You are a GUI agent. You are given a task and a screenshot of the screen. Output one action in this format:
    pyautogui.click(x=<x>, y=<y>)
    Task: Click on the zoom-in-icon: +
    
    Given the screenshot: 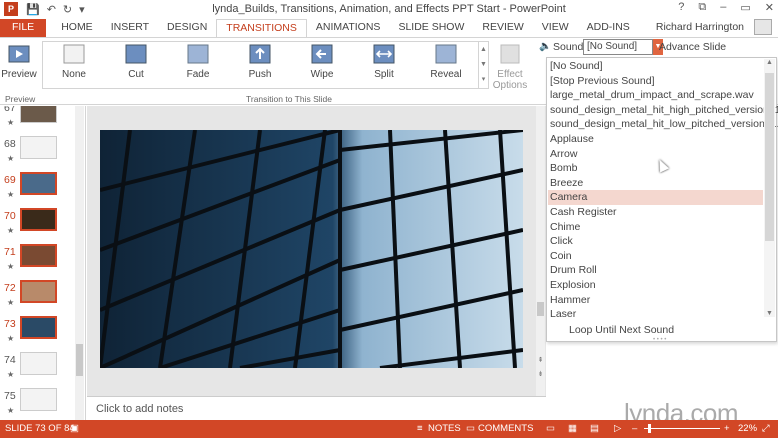 What is the action you would take?
    pyautogui.click(x=727, y=428)
    